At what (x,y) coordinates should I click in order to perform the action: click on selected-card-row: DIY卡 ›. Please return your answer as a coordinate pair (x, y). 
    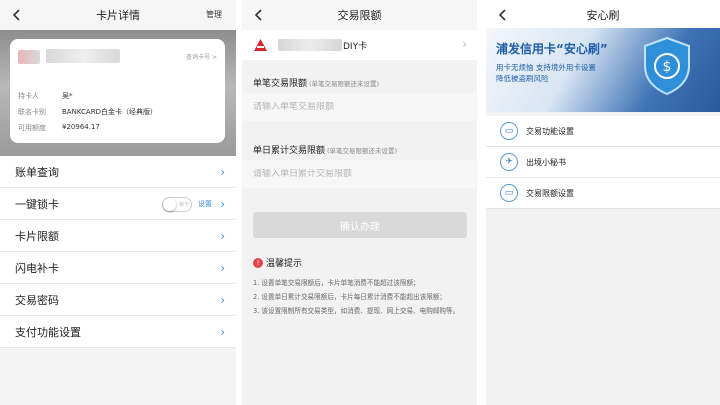
    Looking at the image, I should click on (359, 45).